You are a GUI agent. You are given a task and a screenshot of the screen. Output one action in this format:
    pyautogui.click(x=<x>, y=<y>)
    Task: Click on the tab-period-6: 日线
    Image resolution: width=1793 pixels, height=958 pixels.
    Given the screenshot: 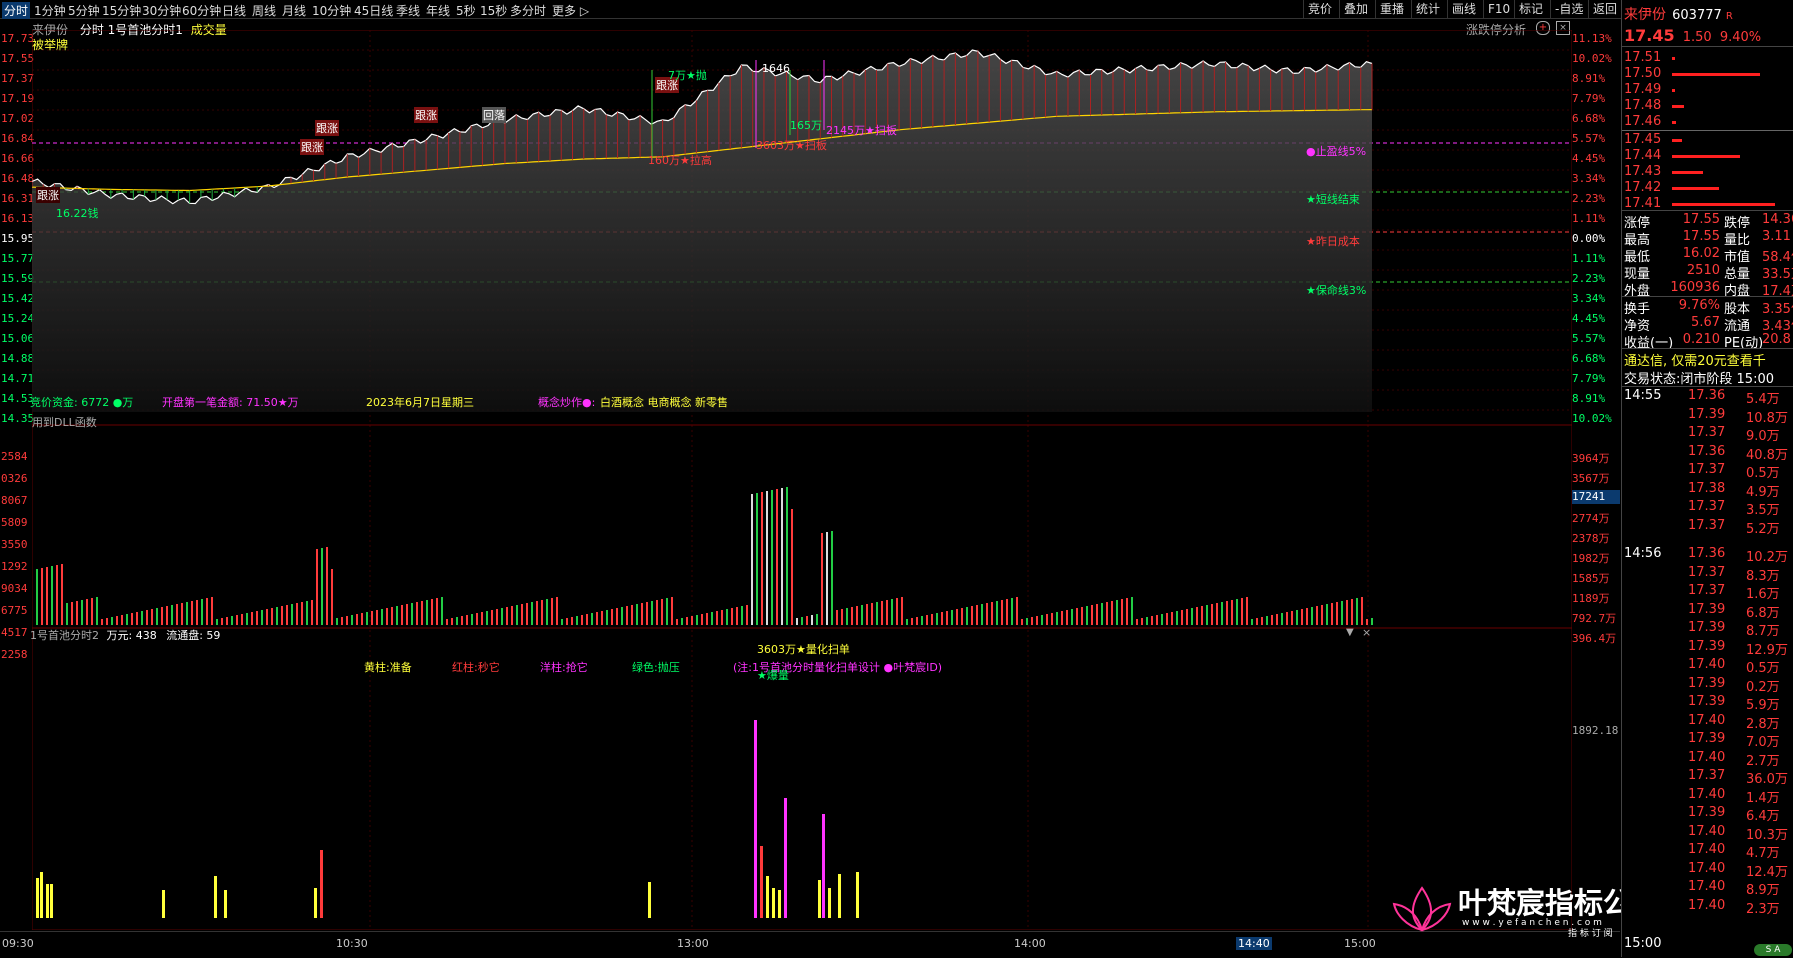 What is the action you would take?
    pyautogui.click(x=234, y=10)
    